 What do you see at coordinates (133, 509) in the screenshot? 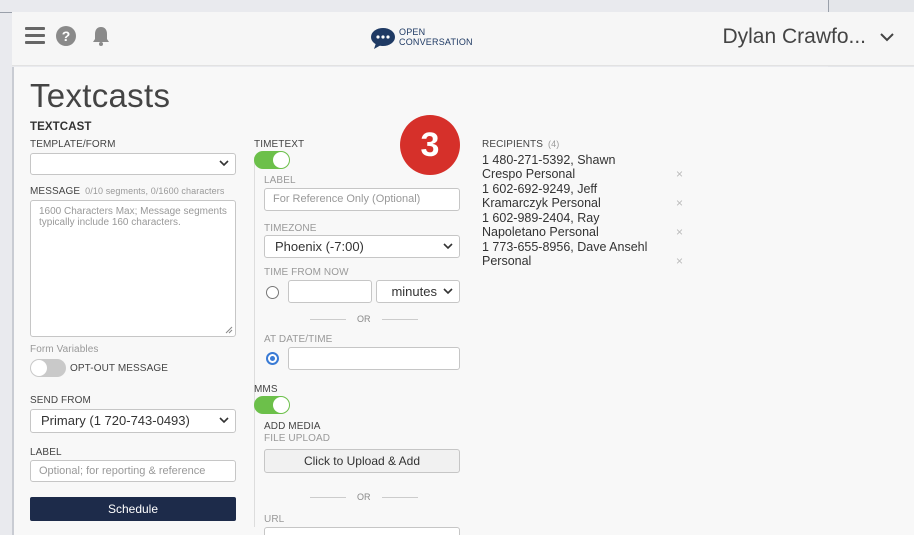
I see `schedule-button: Schedule` at bounding box center [133, 509].